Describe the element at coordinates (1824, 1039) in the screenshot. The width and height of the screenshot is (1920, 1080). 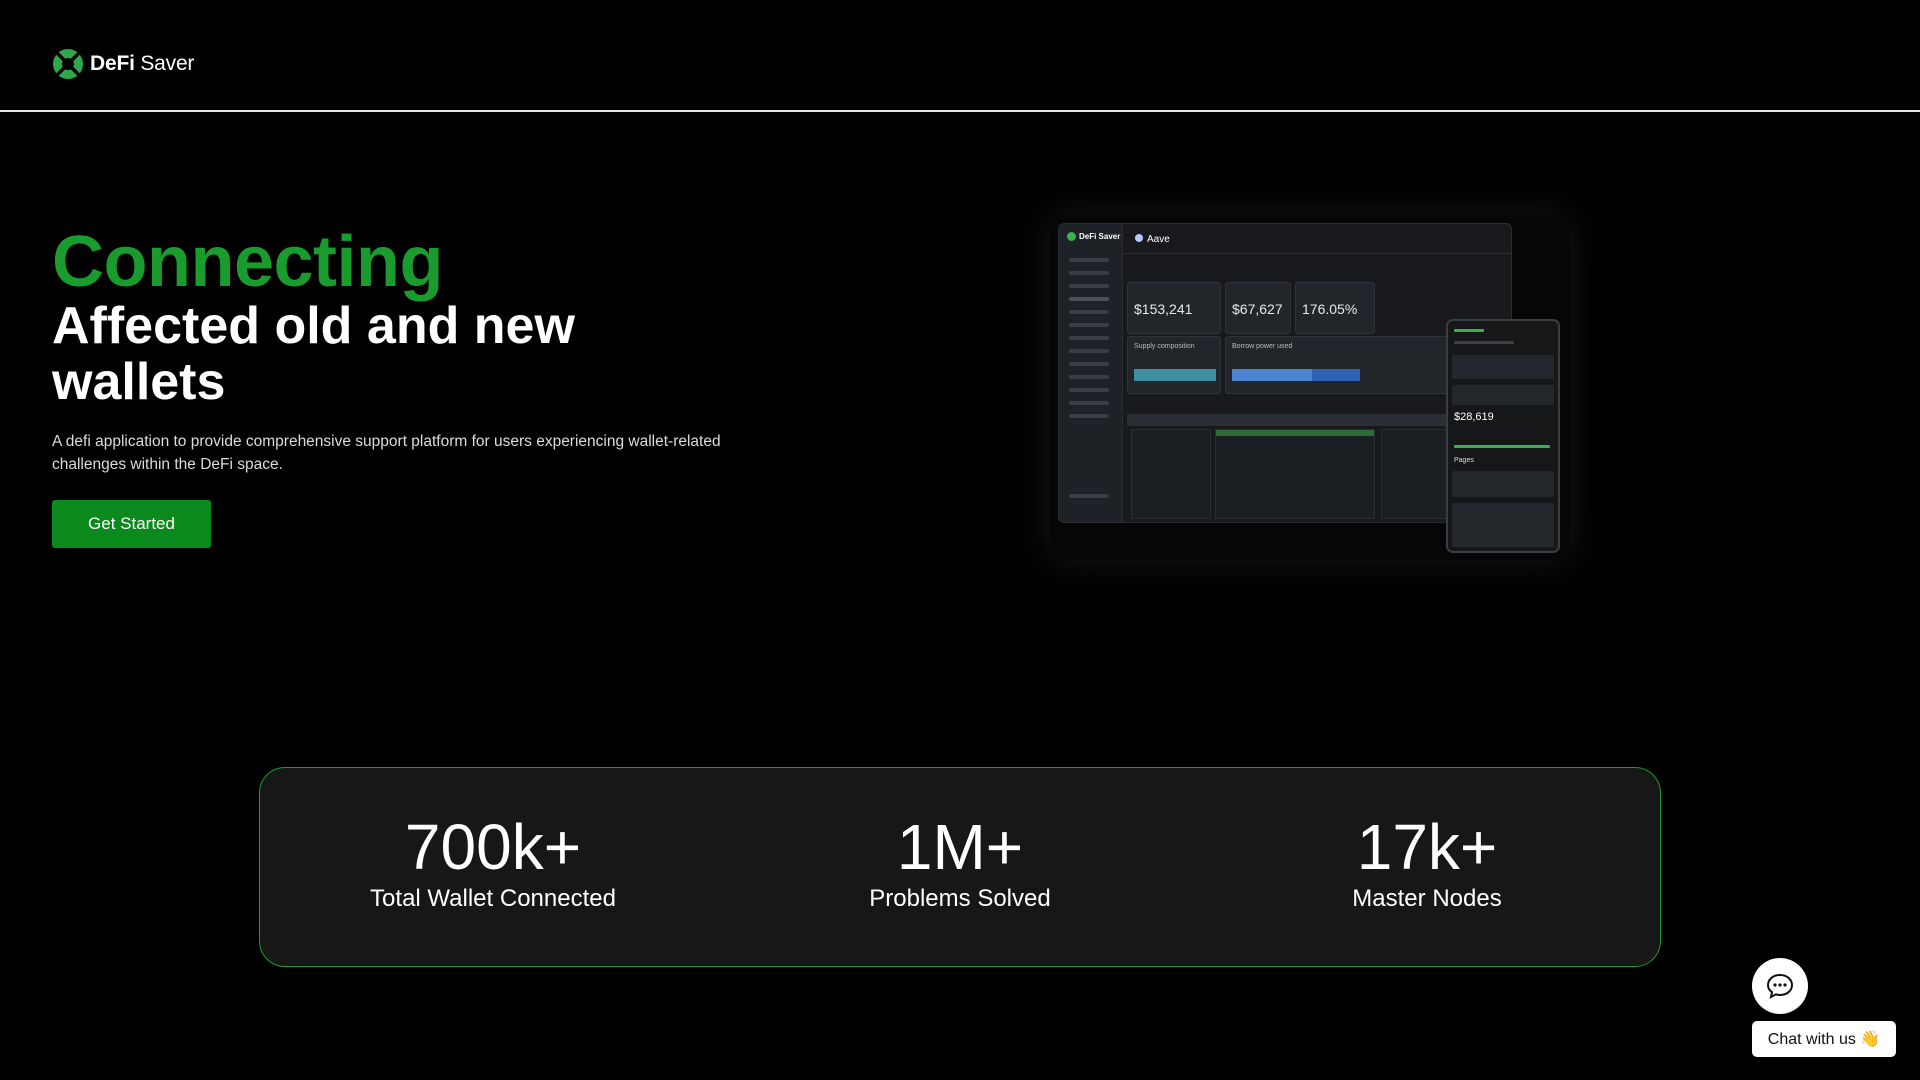
I see `chat-label: Chat with us 👋` at that location.